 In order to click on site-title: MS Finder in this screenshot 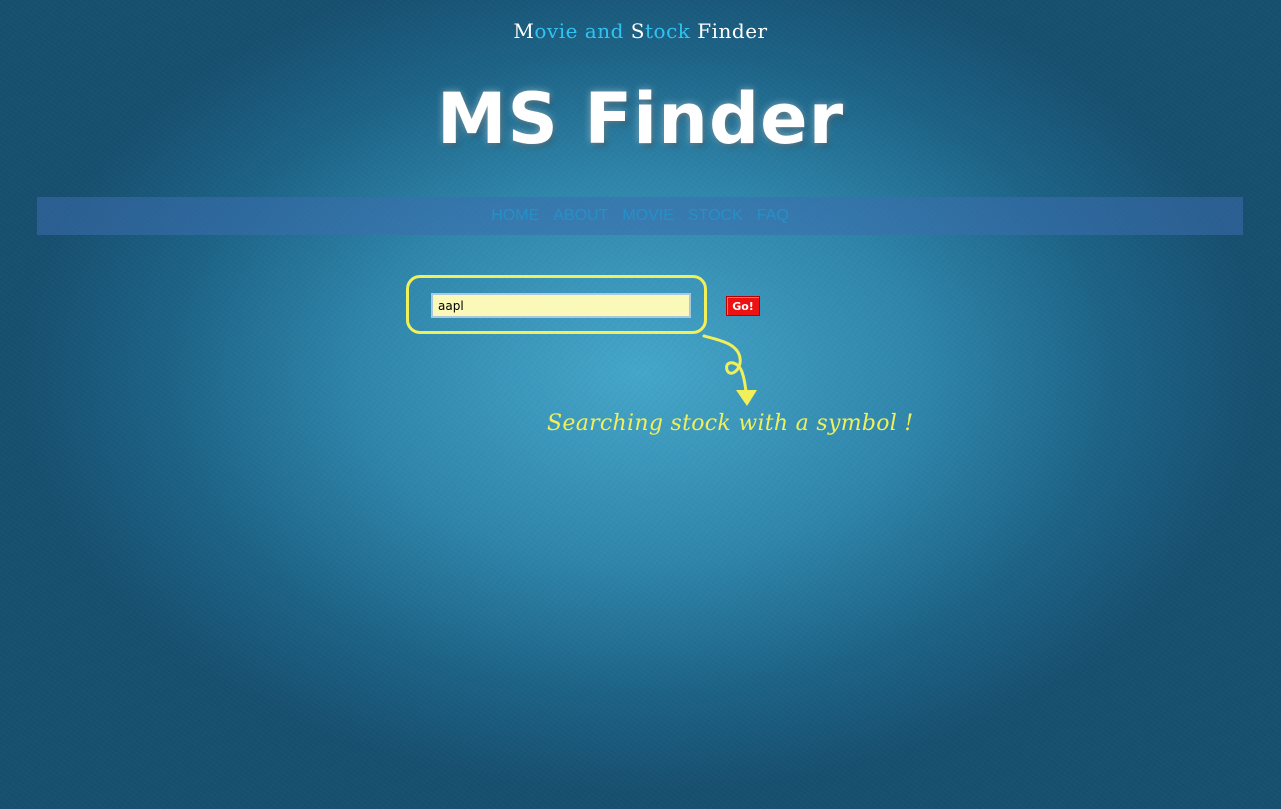, I will do `click(640, 119)`.